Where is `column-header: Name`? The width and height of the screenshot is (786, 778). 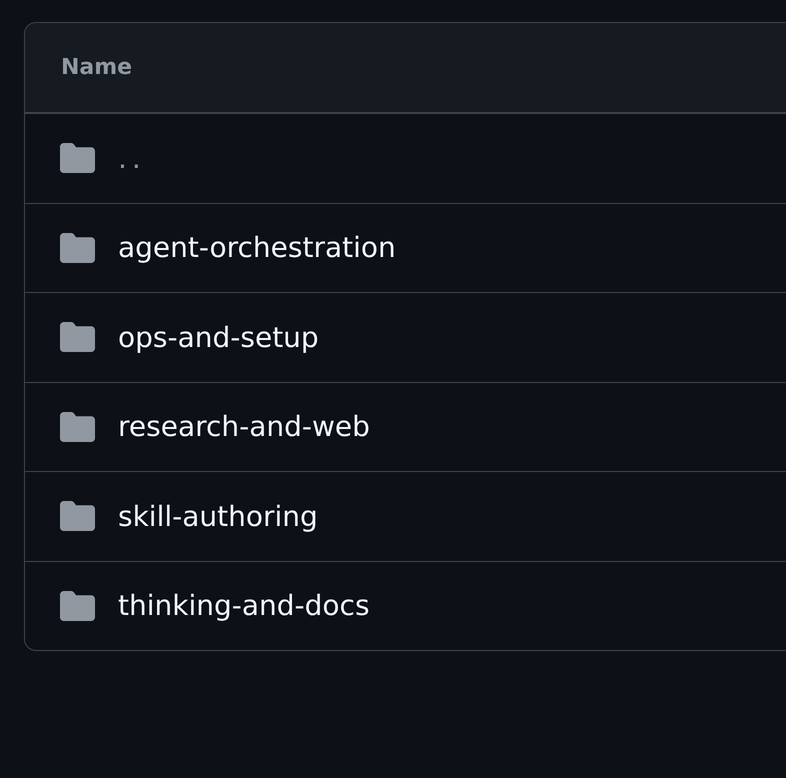
column-header: Name is located at coordinates (96, 67).